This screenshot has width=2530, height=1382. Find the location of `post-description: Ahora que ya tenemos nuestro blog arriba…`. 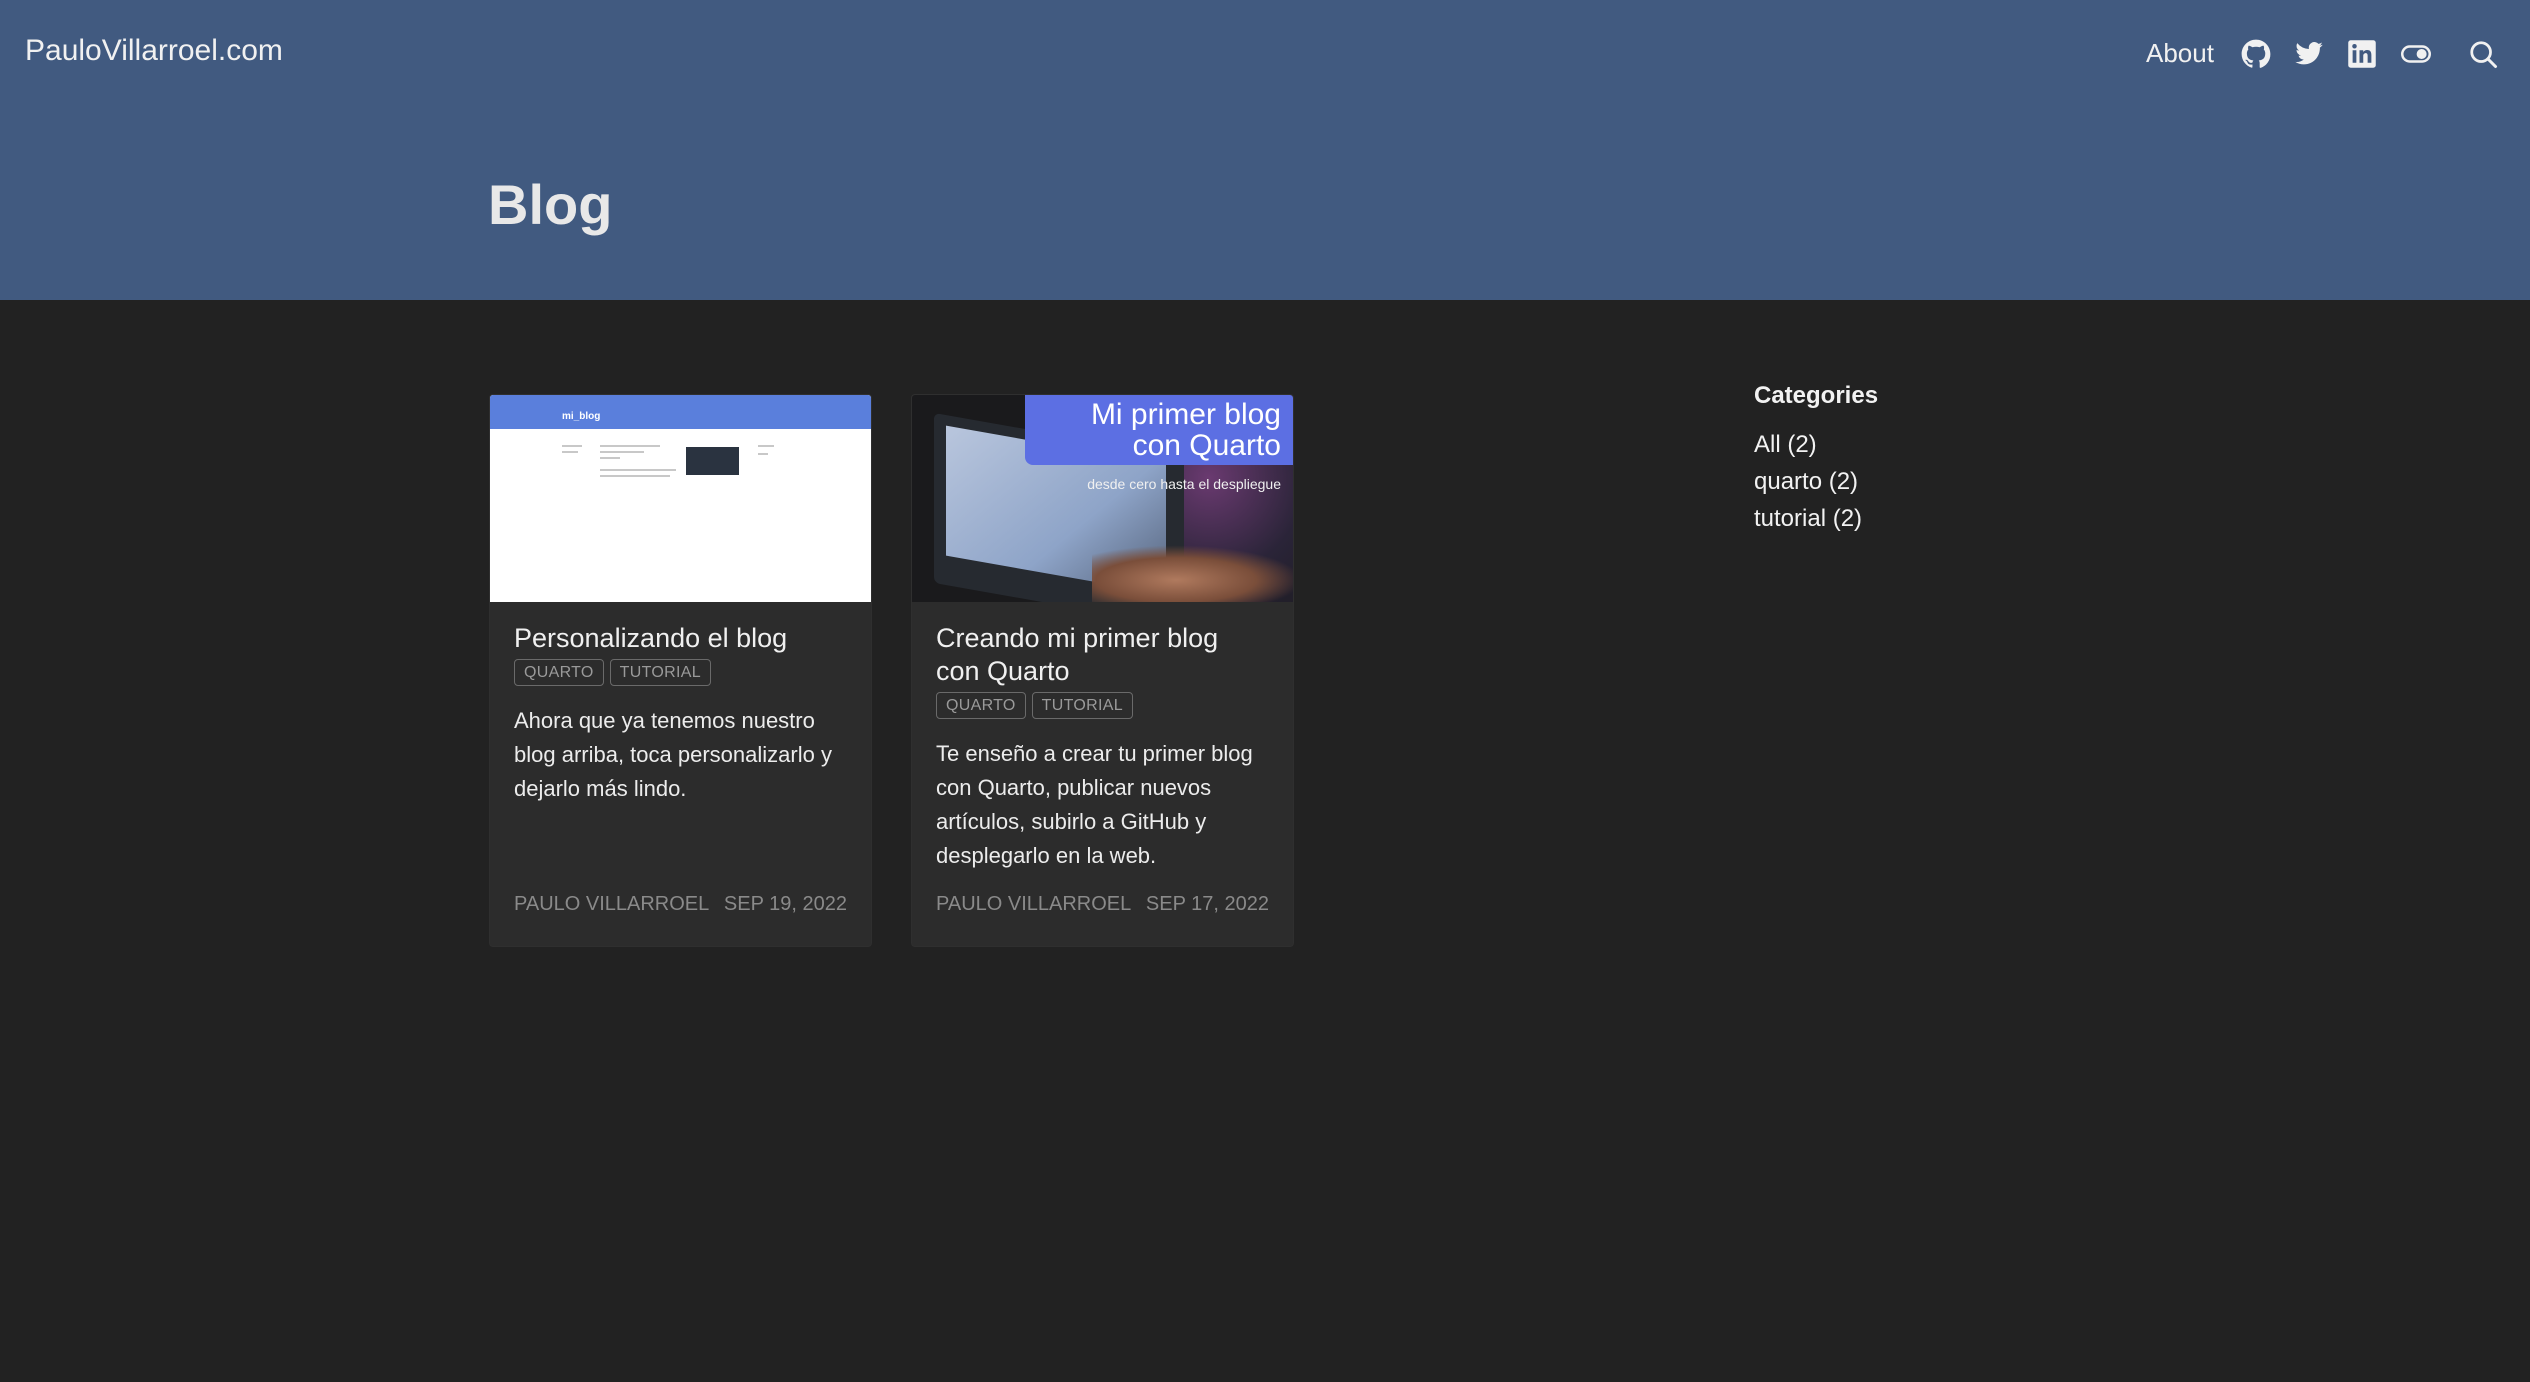

post-description: Ahora que ya tenemos nuestro blog arriba… is located at coordinates (673, 754).